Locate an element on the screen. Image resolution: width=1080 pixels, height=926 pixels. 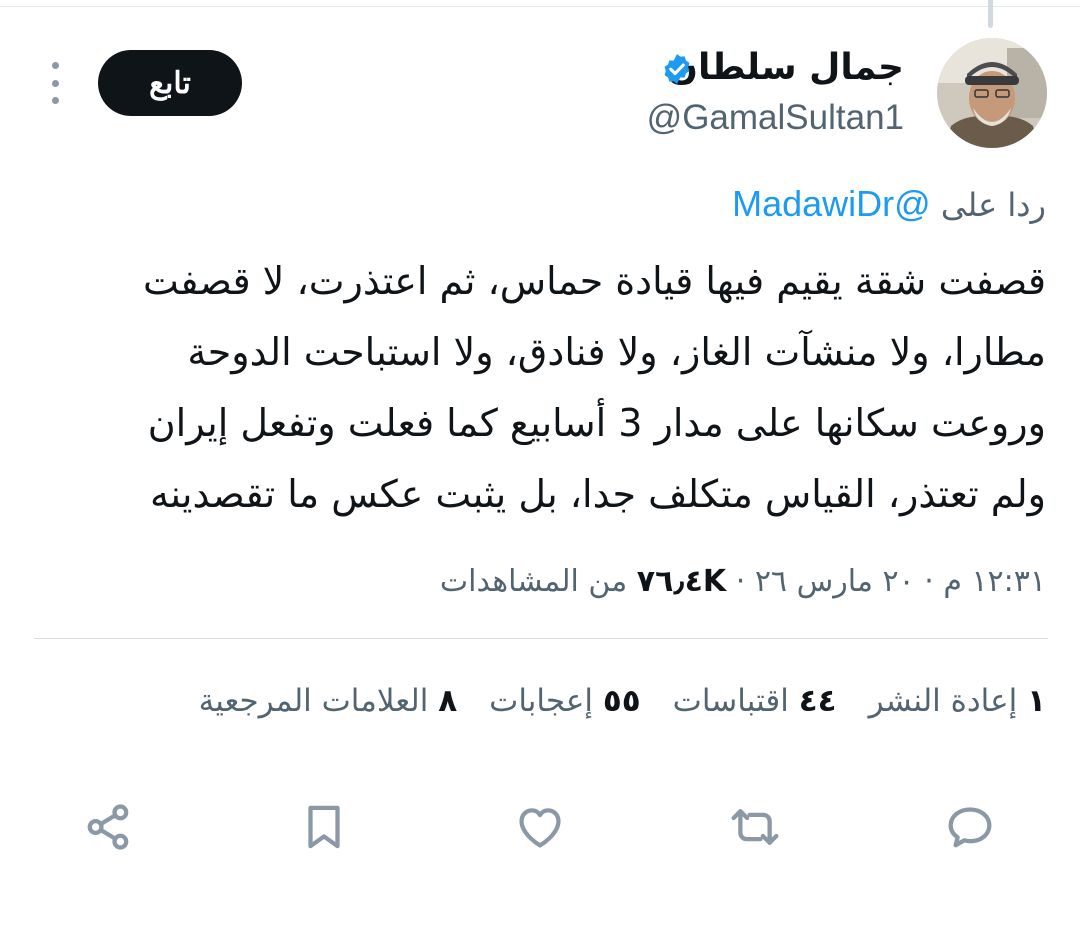
share-icon is located at coordinates (108, 827).